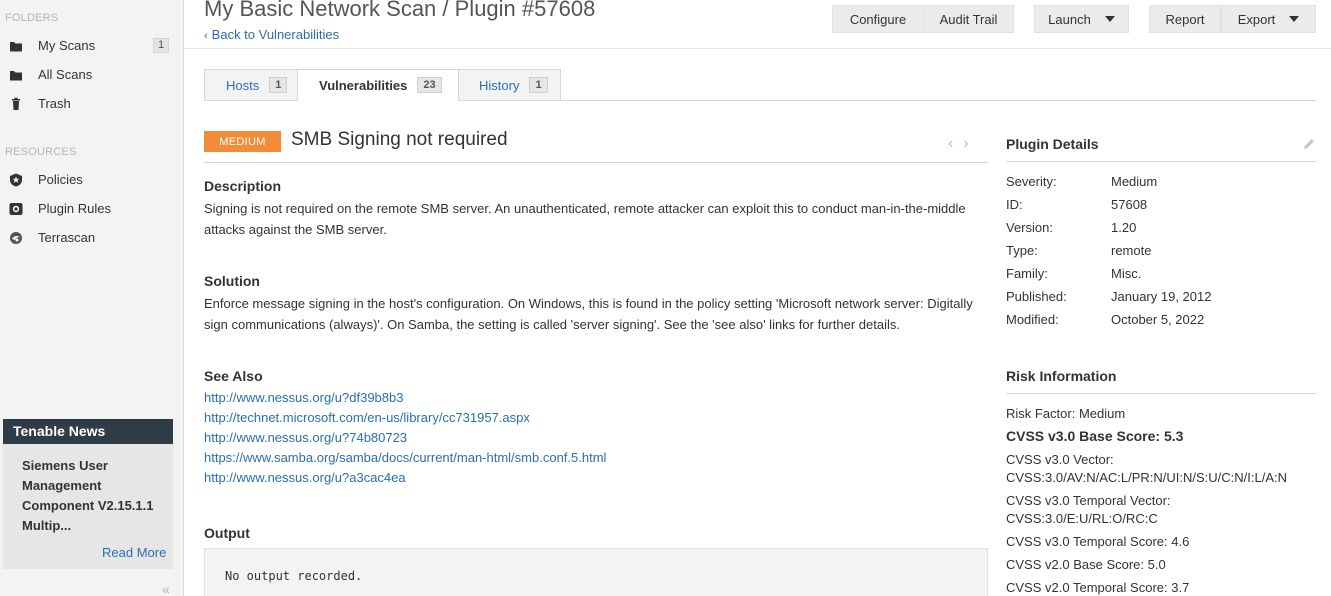 Image resolution: width=1331 pixels, height=596 pixels. I want to click on cvss3-base-score: CVSS v3.0 Base Score: 5.3, so click(1095, 436).